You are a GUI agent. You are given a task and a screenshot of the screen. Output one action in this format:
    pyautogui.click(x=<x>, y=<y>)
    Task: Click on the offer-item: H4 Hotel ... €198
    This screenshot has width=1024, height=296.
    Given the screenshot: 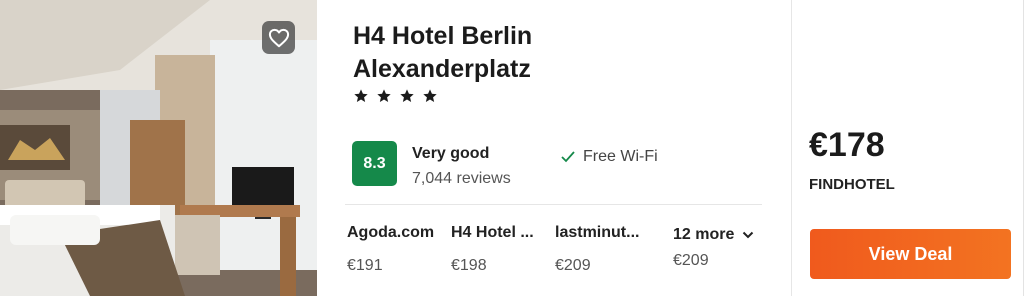 What is the action you would take?
    pyautogui.click(x=499, y=249)
    